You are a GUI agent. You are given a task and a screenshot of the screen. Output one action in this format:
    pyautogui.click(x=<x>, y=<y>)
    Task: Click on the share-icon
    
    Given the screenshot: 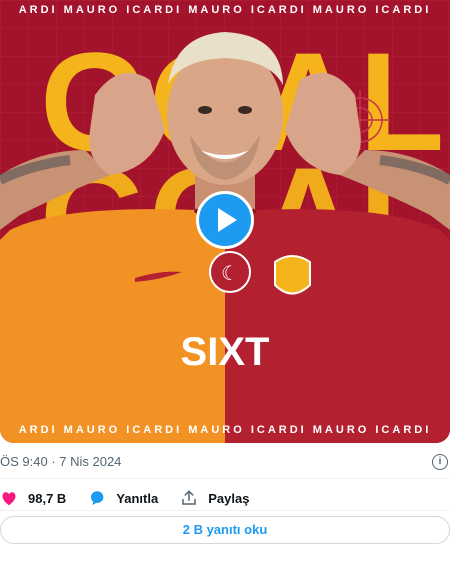 What is the action you would take?
    pyautogui.click(x=189, y=497)
    